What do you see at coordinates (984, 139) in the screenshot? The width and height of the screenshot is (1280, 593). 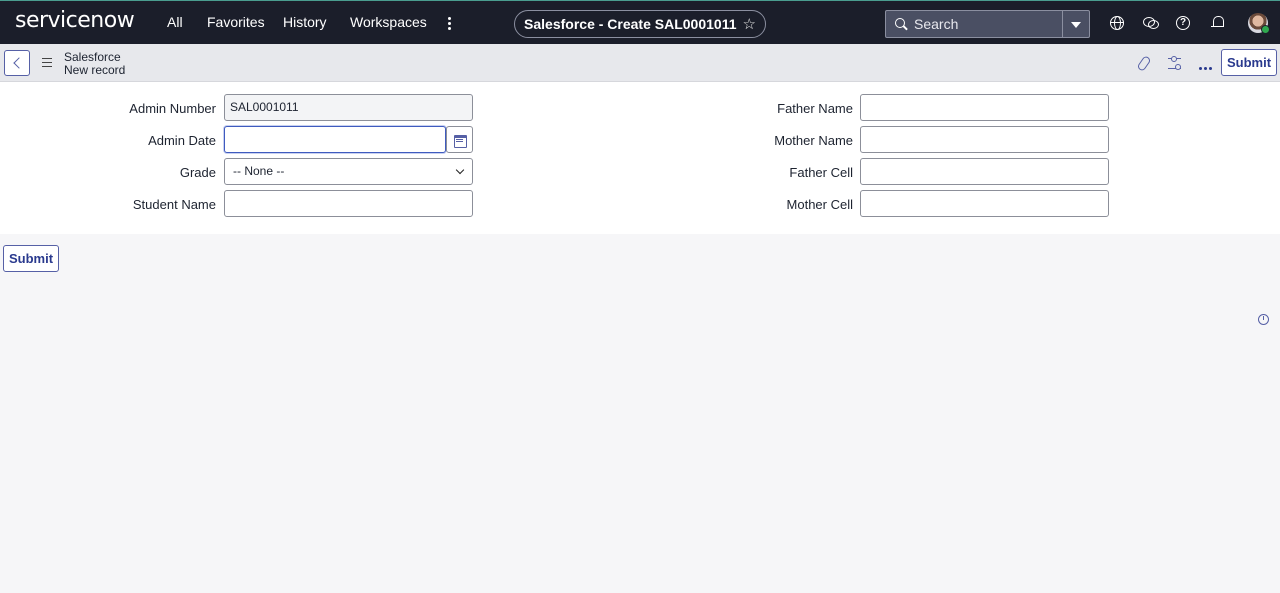 I see `mother-name-field` at bounding box center [984, 139].